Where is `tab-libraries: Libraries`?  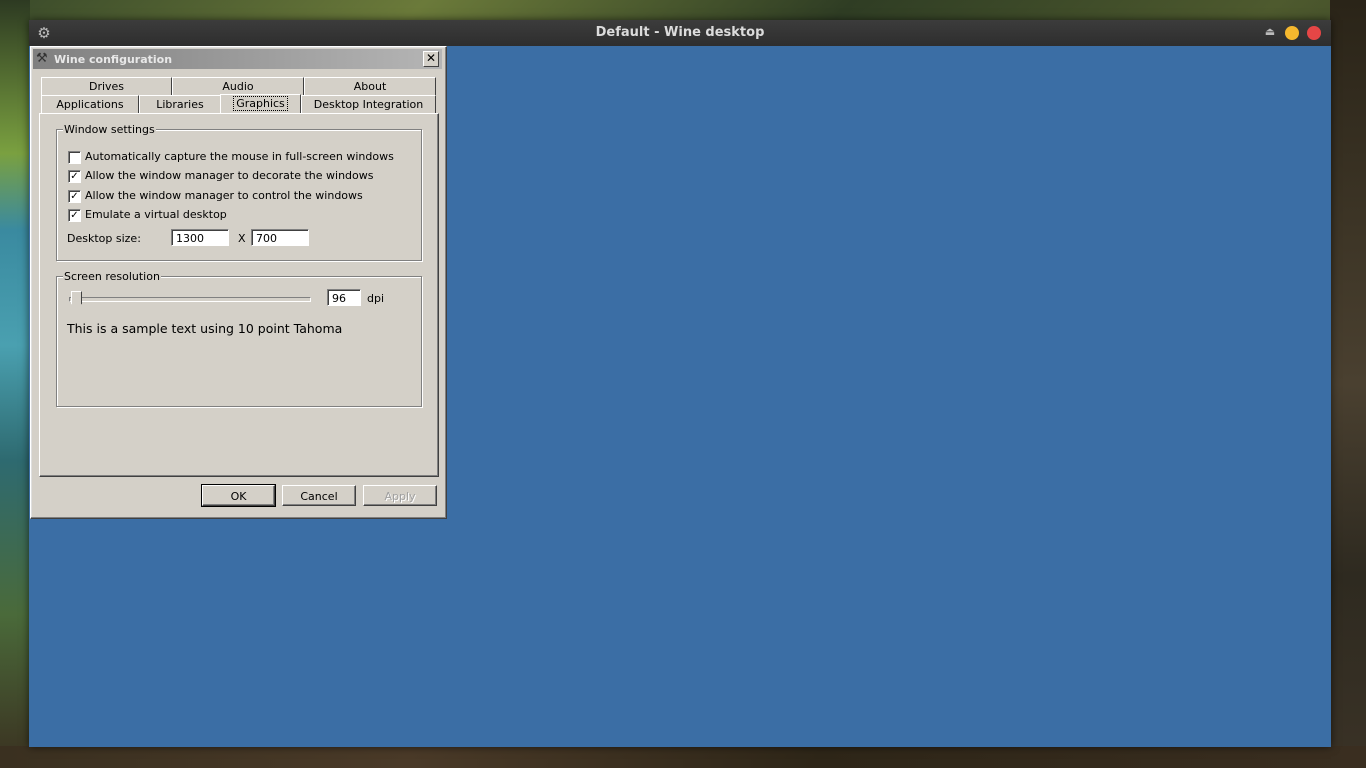 tab-libraries: Libraries is located at coordinates (180, 104).